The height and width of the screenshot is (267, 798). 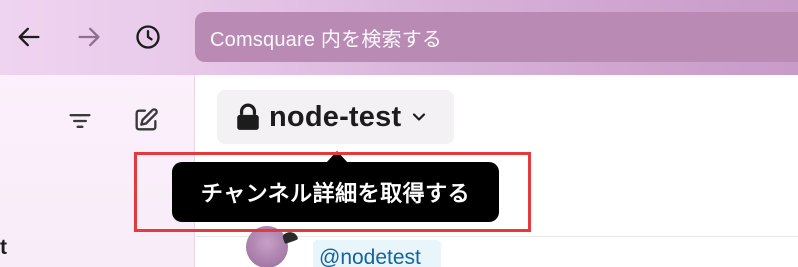 I want to click on channel-name-button: node-test, so click(x=335, y=117).